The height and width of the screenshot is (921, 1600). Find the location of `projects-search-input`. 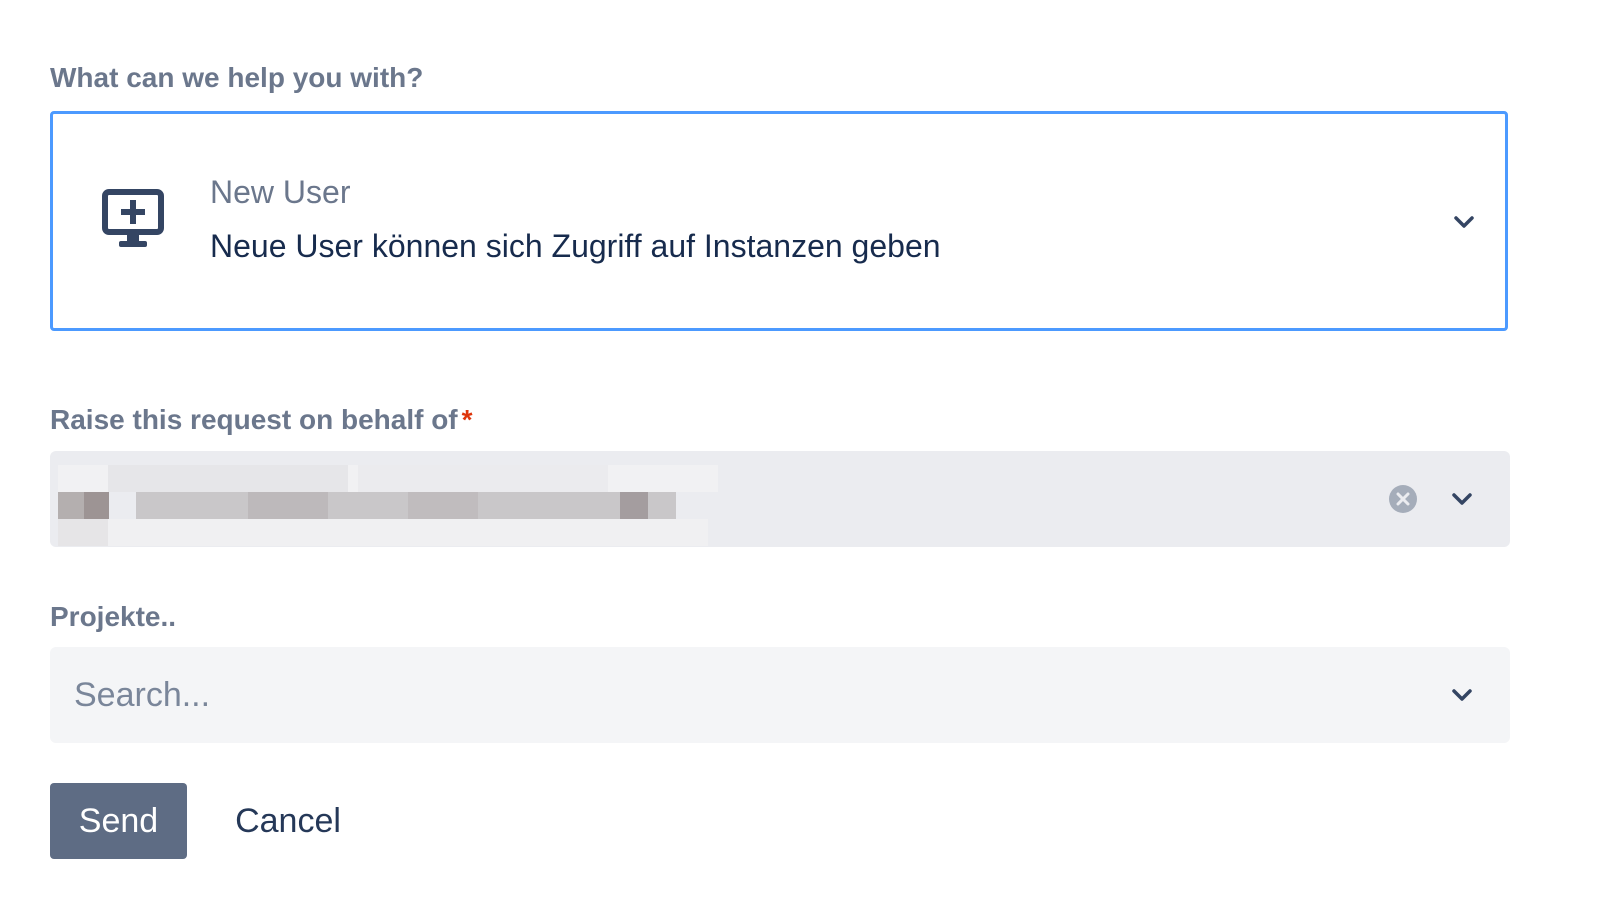

projects-search-input is located at coordinates (754, 695).